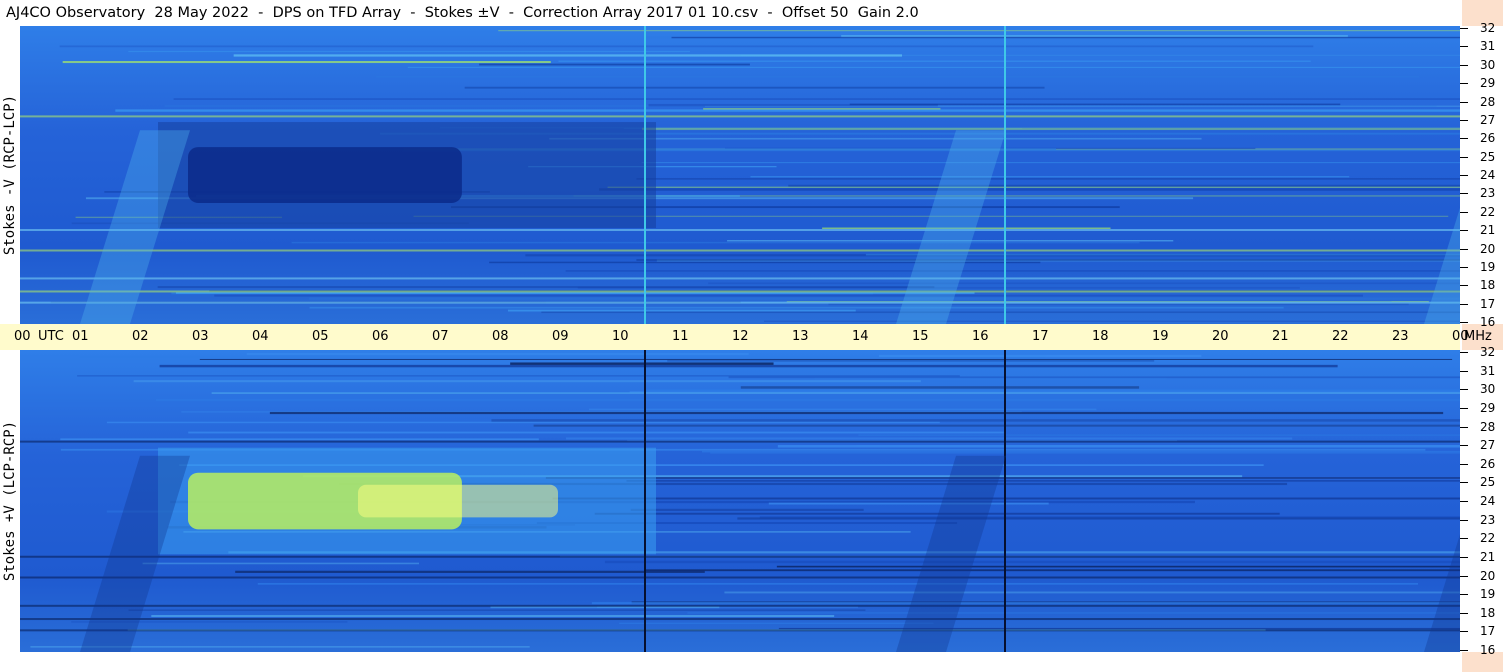 This screenshot has height=672, width=1503. Describe the element at coordinates (380, 336) in the screenshot. I see `time-tick-label: 06` at that location.